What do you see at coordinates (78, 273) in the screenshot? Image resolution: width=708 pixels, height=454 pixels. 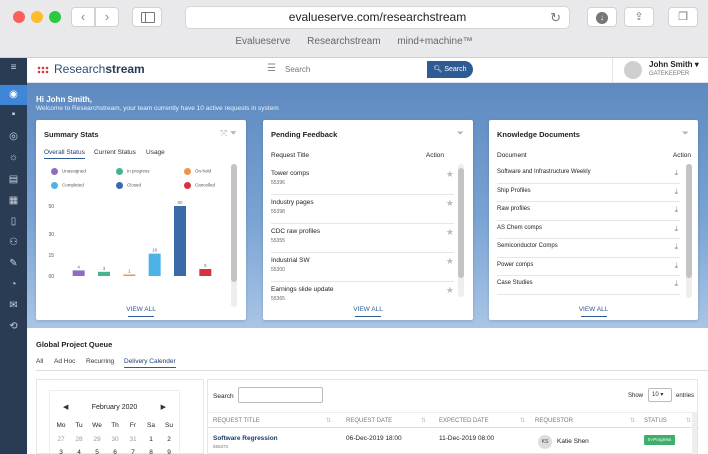 I see `bar-unassigned` at bounding box center [78, 273].